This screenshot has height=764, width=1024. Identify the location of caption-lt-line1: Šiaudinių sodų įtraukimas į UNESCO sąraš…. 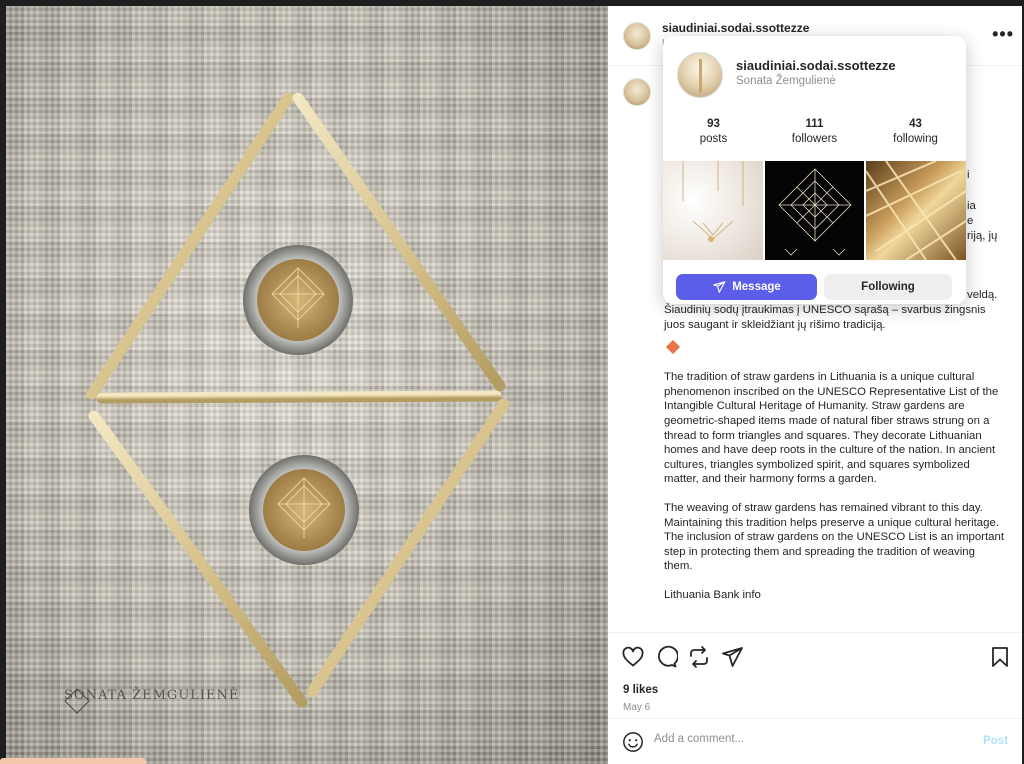
(825, 310).